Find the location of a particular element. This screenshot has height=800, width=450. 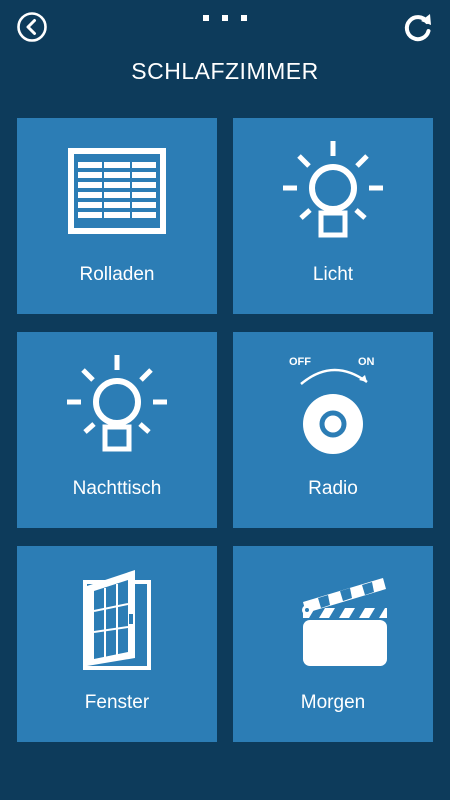

tile-radio: OFF ON Radio is located at coordinates (333, 430).